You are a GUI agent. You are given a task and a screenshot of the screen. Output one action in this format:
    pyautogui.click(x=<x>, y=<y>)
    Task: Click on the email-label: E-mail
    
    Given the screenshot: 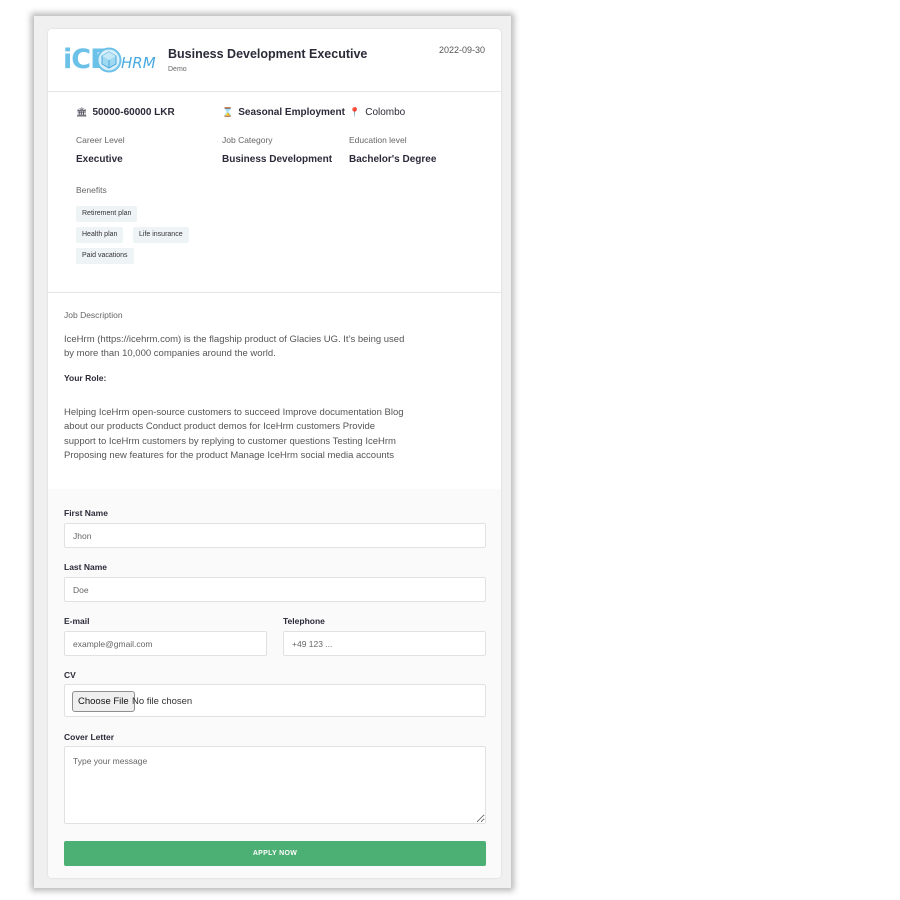 What is the action you would take?
    pyautogui.click(x=77, y=621)
    